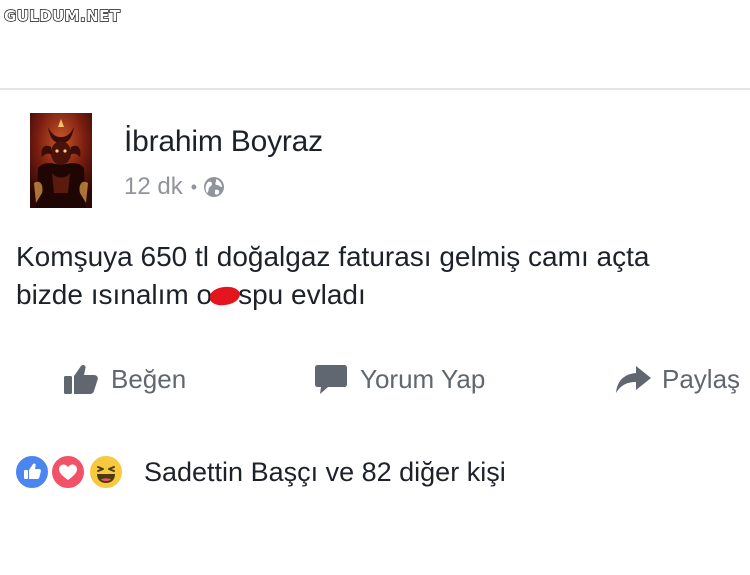 This screenshot has width=750, height=575. What do you see at coordinates (325, 471) in the screenshot?
I see `reaction-summary-text: Sadettin Başçı ve 82 diğer kişi` at bounding box center [325, 471].